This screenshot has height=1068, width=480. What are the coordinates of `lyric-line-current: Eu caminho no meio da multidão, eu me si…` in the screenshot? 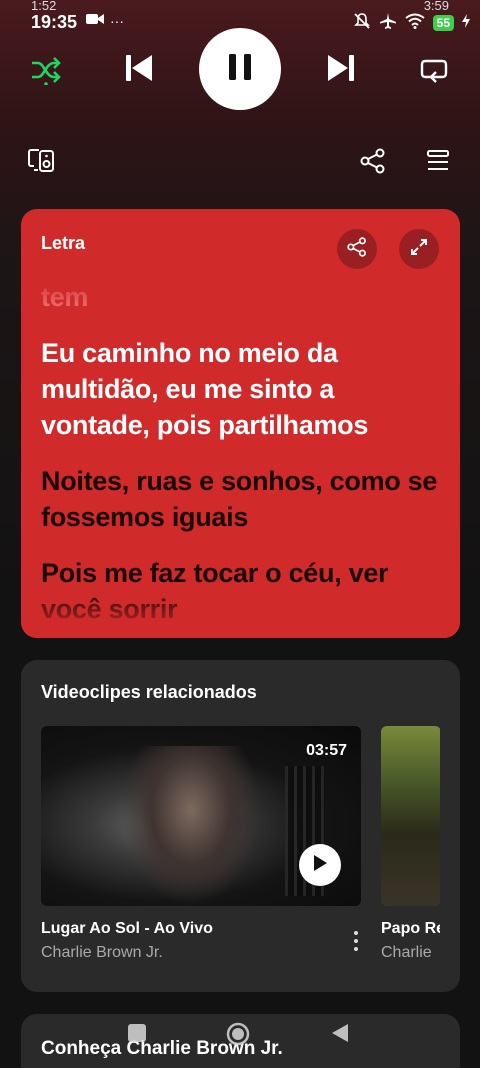 It's located at (205, 389).